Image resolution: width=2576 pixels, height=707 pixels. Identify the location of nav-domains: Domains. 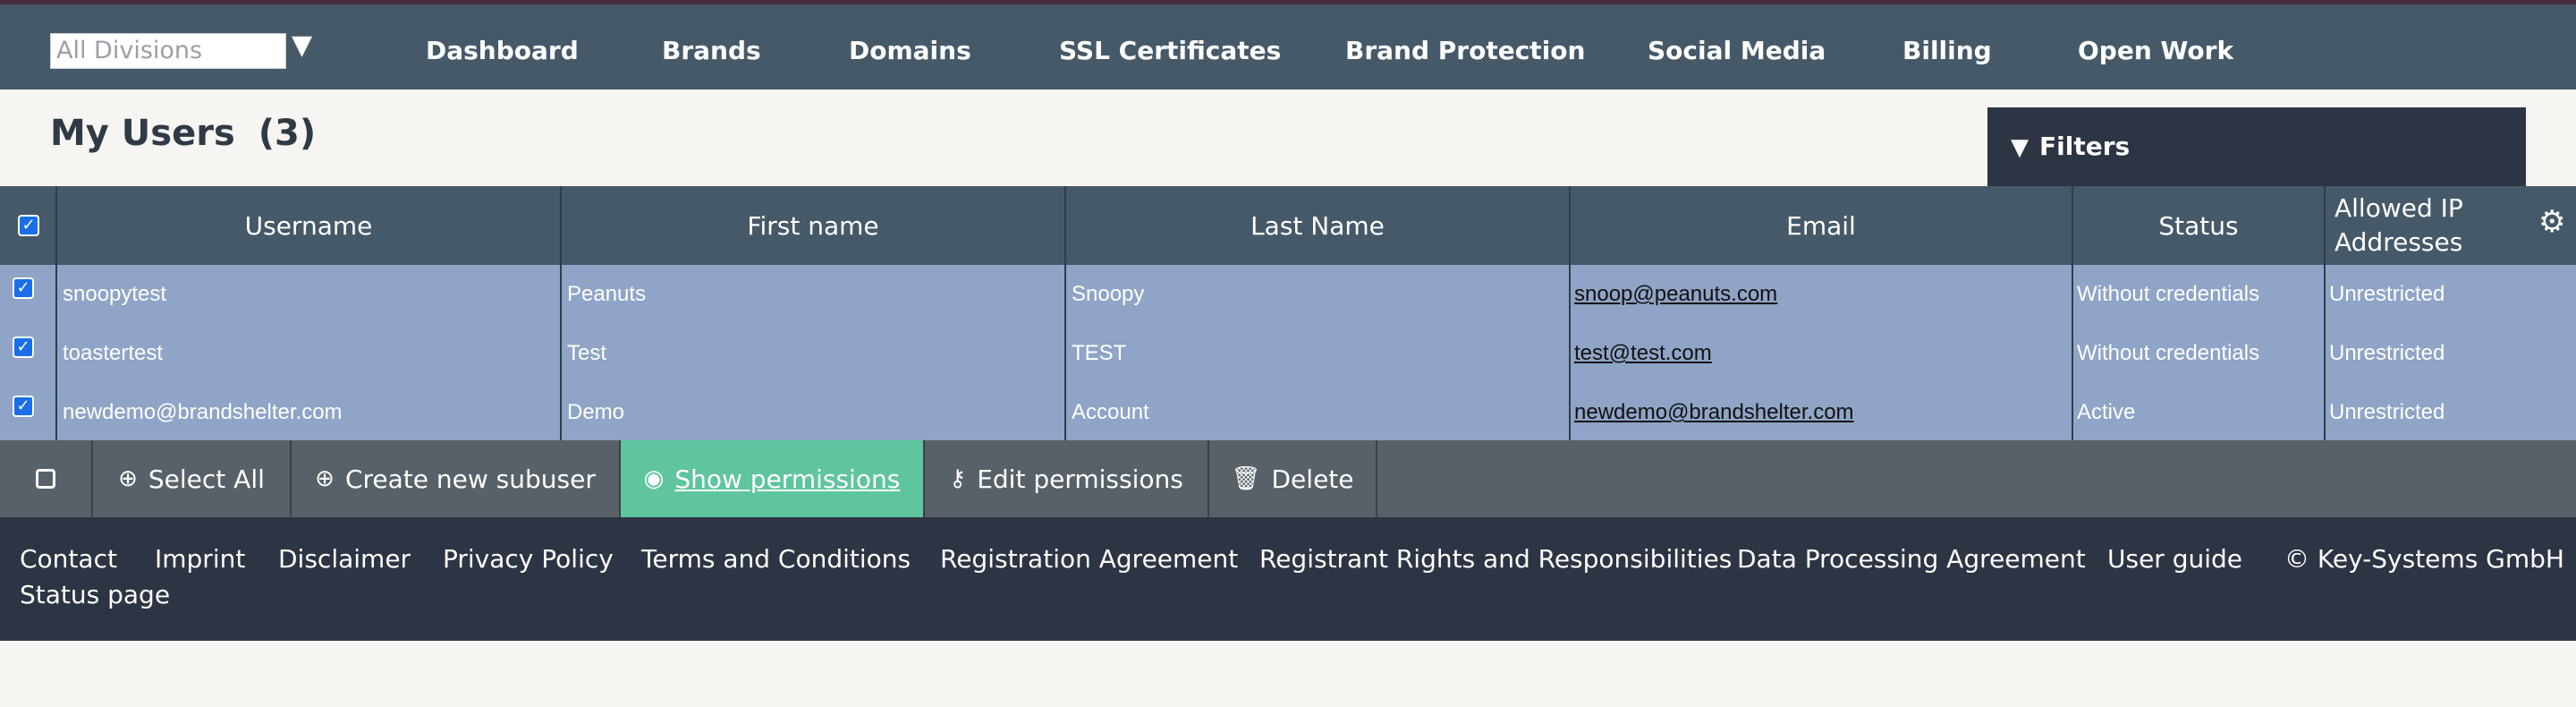
(910, 51).